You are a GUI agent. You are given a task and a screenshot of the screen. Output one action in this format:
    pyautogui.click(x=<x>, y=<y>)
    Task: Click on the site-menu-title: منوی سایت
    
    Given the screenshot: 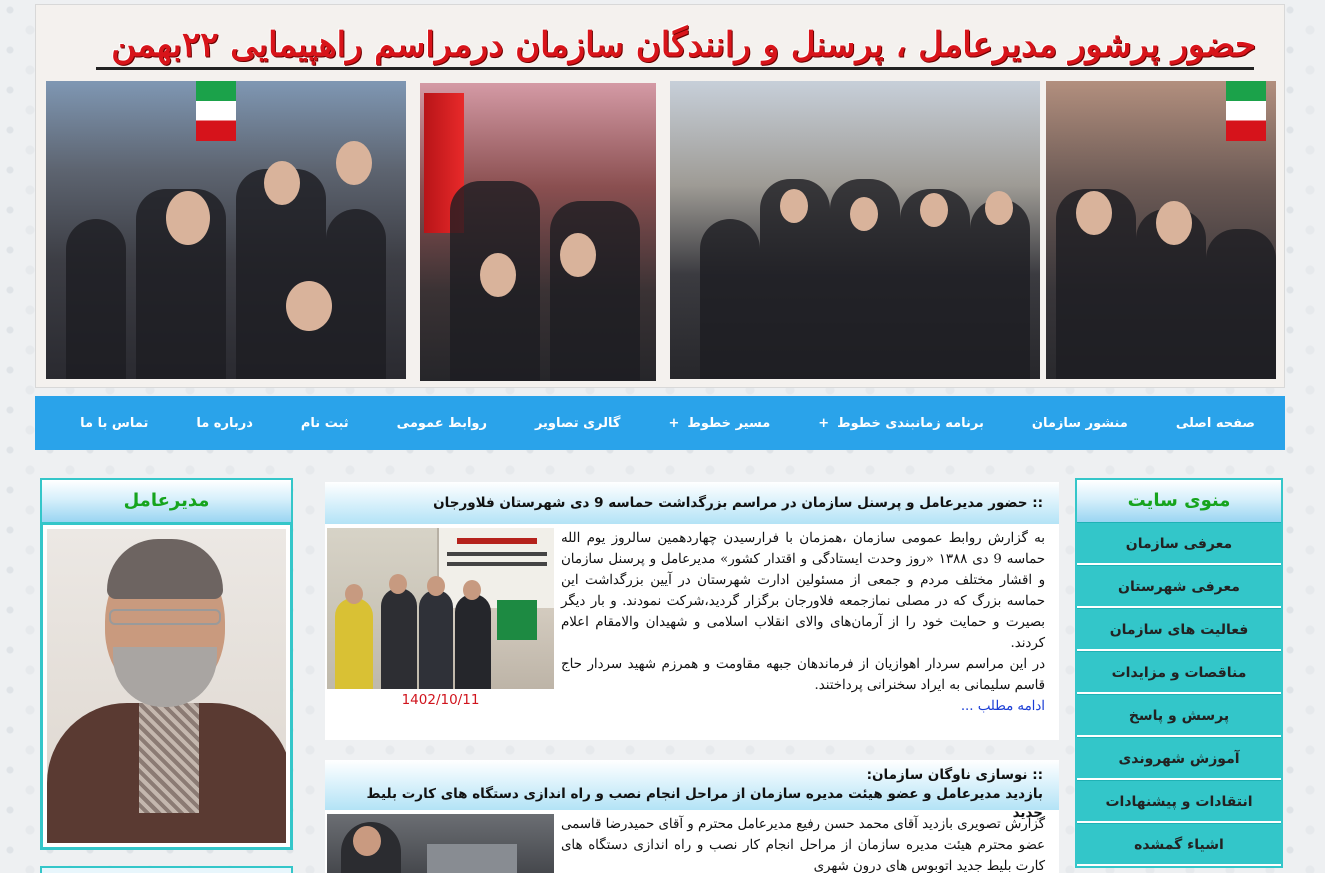 What is the action you would take?
    pyautogui.click(x=1179, y=500)
    